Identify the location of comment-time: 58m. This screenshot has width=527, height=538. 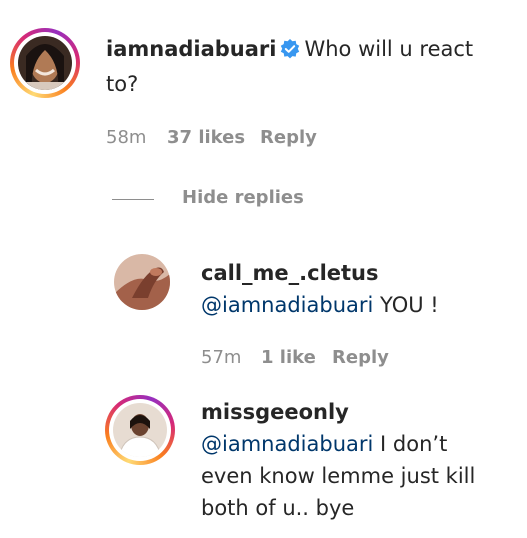
(126, 137).